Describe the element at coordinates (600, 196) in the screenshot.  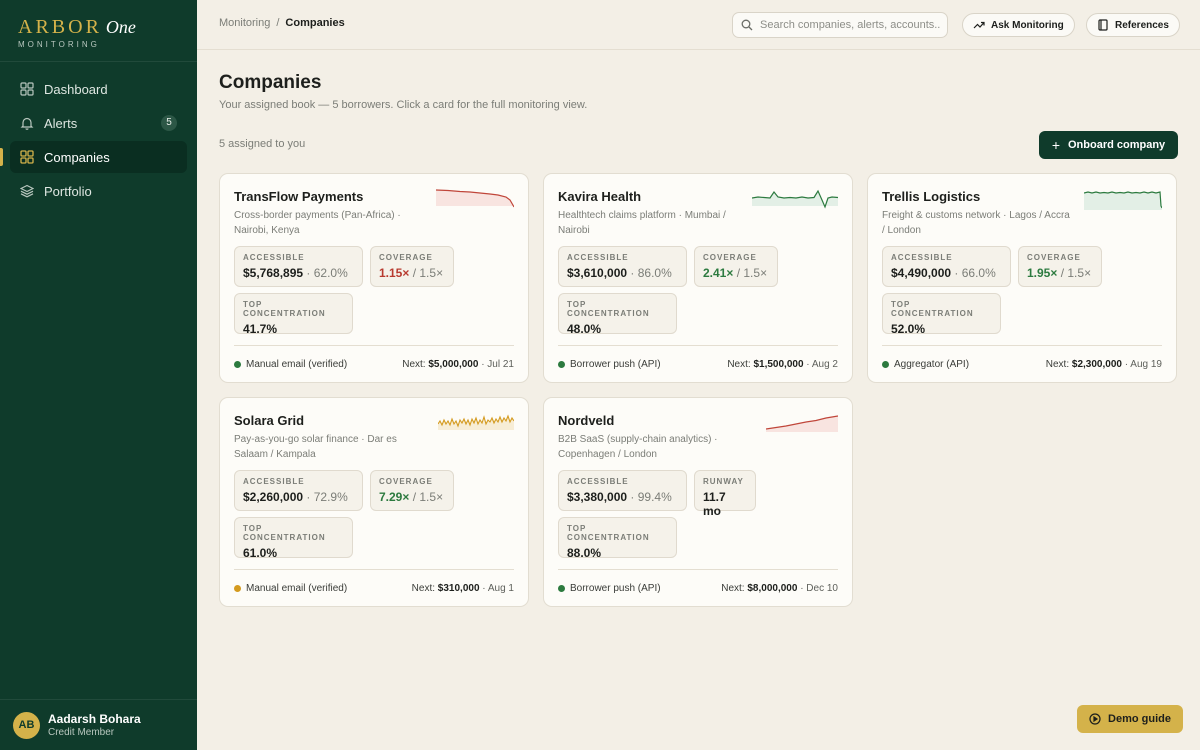
I see `company-name: Kavira Health` at that location.